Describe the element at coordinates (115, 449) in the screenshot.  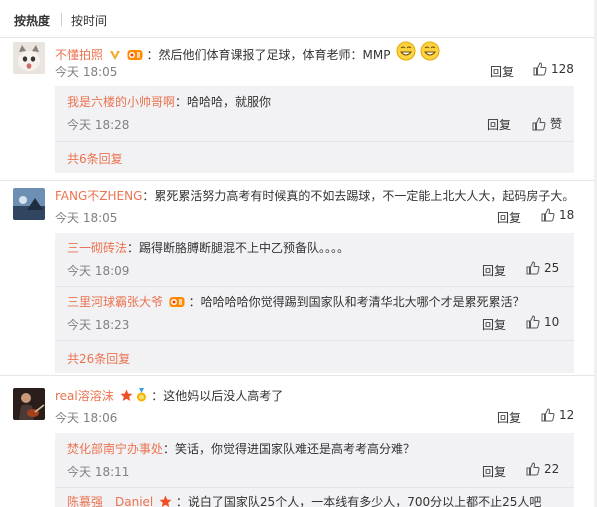
I see `sub-comment-username: 焚化部南宁办事处` at that location.